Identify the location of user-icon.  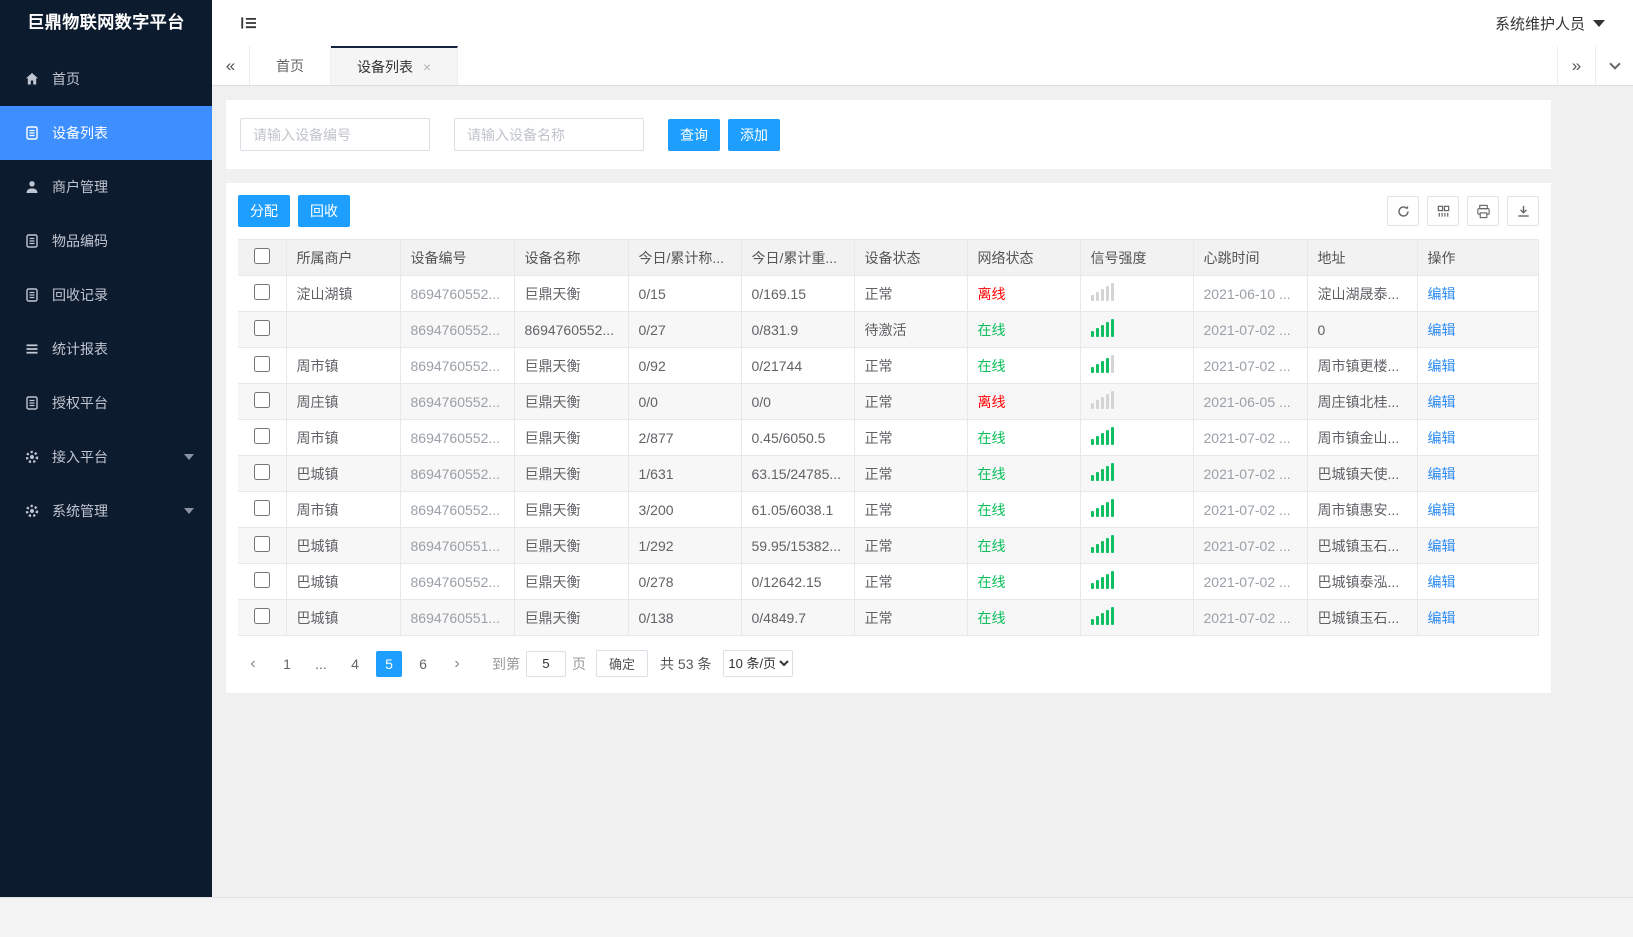
(32, 187).